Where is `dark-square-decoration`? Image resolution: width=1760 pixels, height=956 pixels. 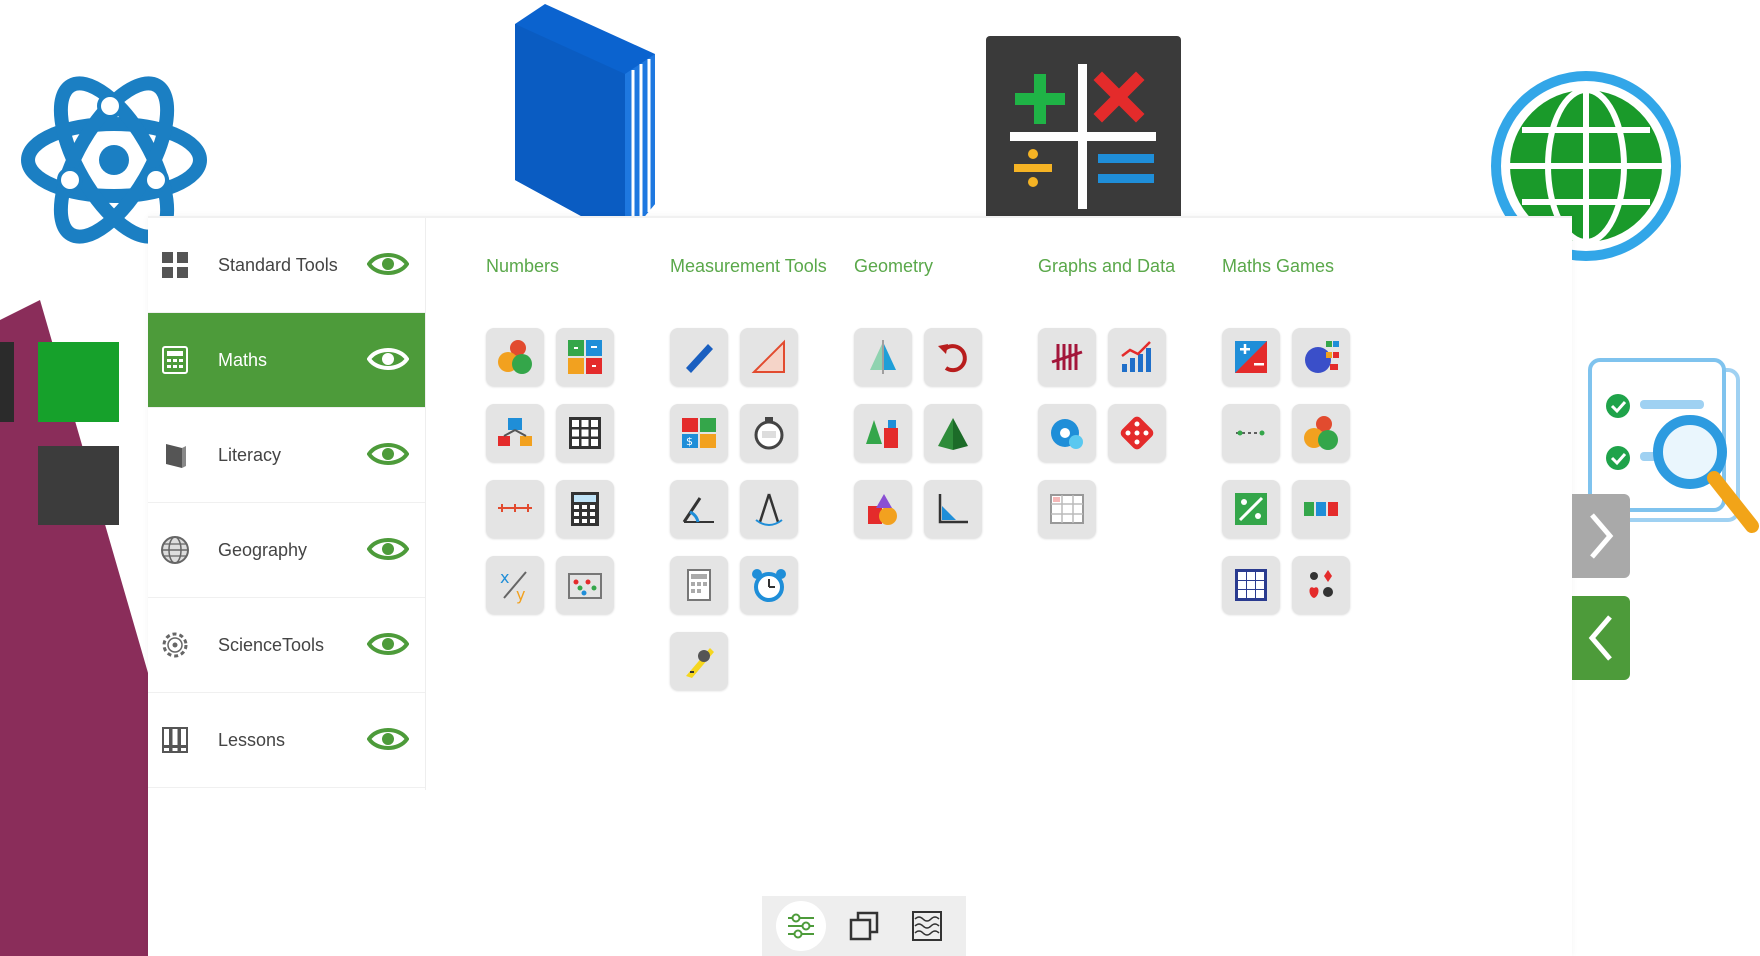 dark-square-decoration is located at coordinates (78, 485).